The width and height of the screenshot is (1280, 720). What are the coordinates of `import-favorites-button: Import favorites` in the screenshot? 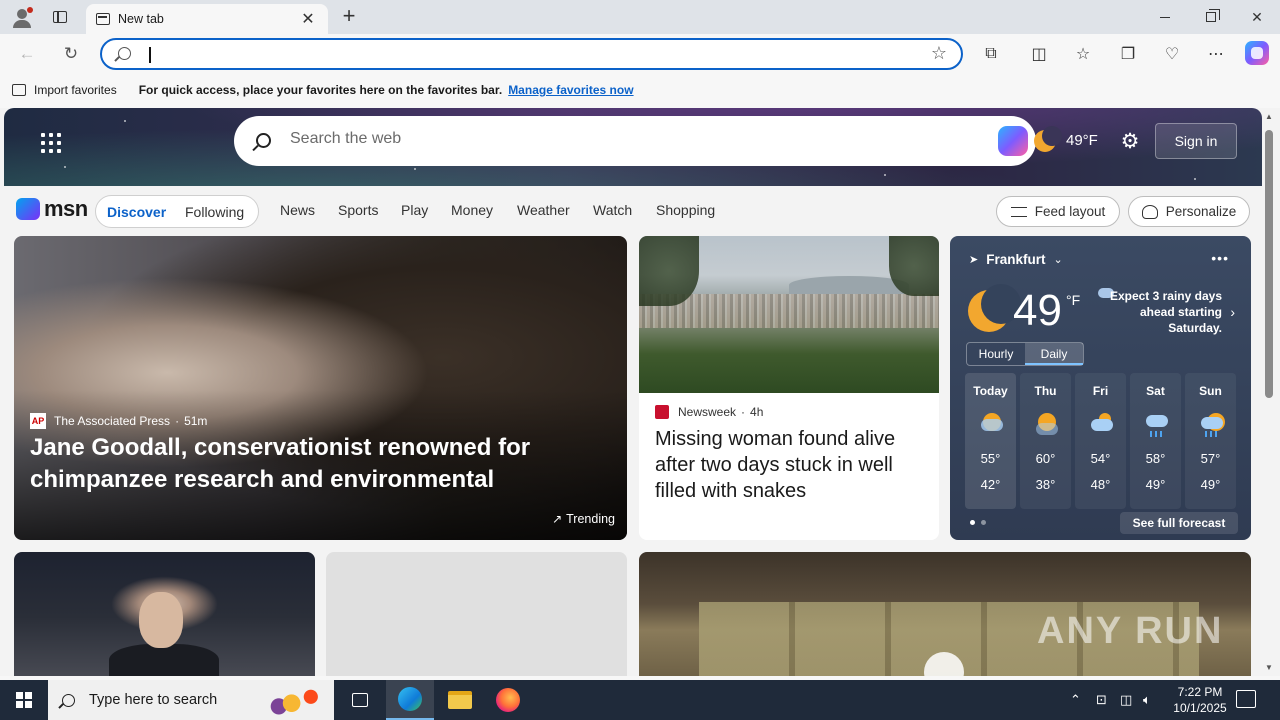 It's located at (64, 90).